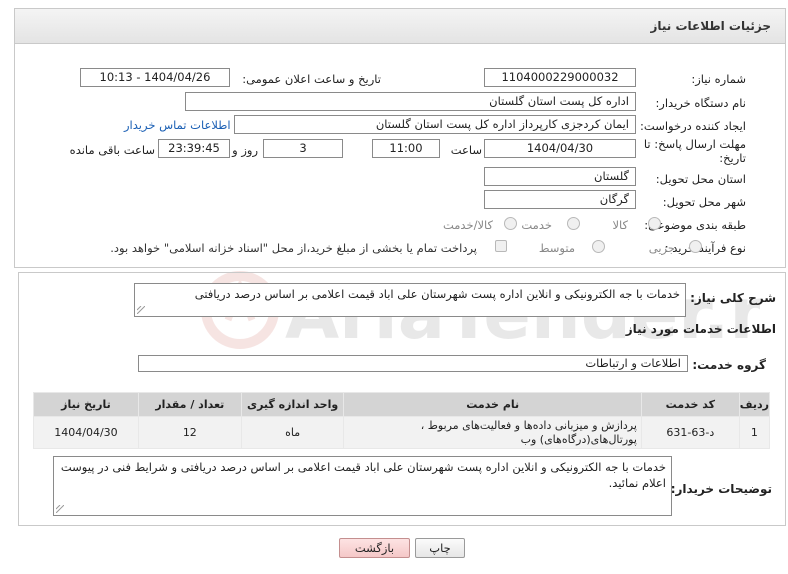 Image resolution: width=788 pixels, height=574 pixels. What do you see at coordinates (155, 77) in the screenshot?
I see `announce-datetime-field: 1404/04/26 - 10:13` at bounding box center [155, 77].